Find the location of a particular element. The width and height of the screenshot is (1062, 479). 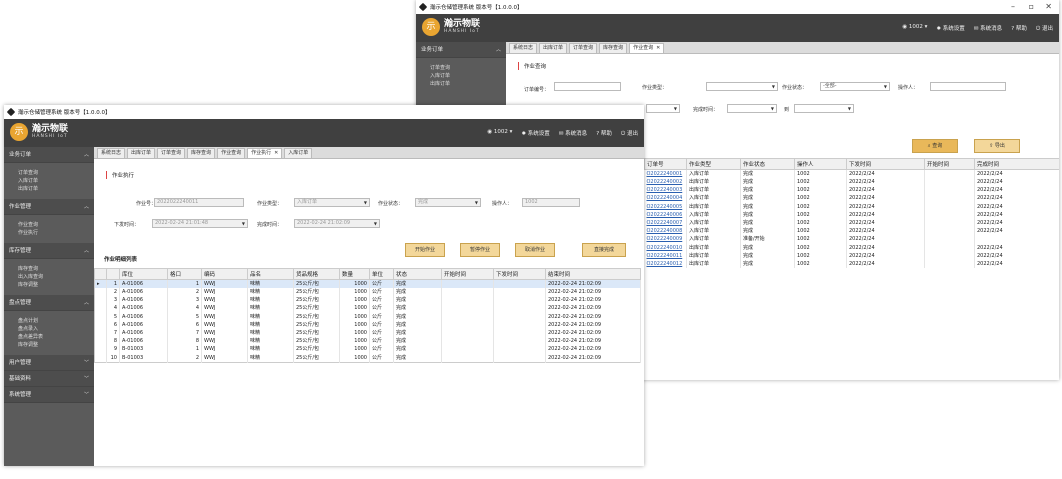

table-row: O2022240004 入库订单 完成 1002 2022/2/24 2022/2/24 is located at coordinates (851, 198).